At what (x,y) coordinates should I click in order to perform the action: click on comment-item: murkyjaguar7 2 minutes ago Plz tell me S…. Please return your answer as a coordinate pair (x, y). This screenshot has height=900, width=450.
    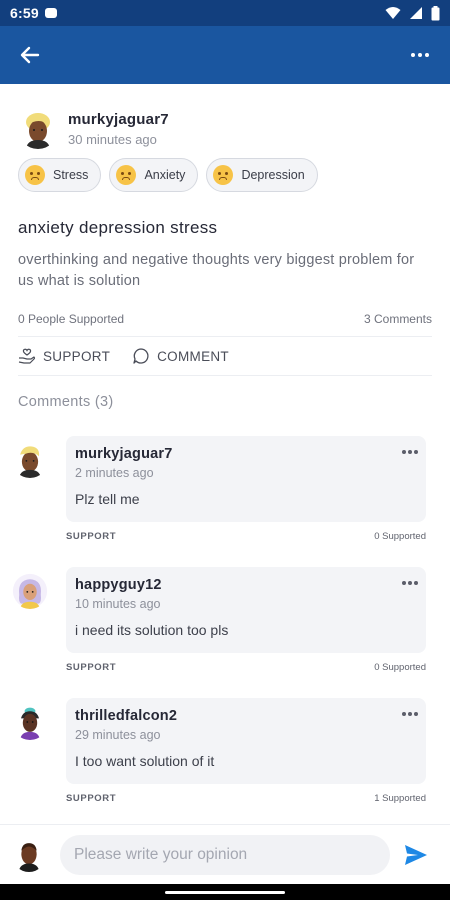
    Looking at the image, I should click on (225, 491).